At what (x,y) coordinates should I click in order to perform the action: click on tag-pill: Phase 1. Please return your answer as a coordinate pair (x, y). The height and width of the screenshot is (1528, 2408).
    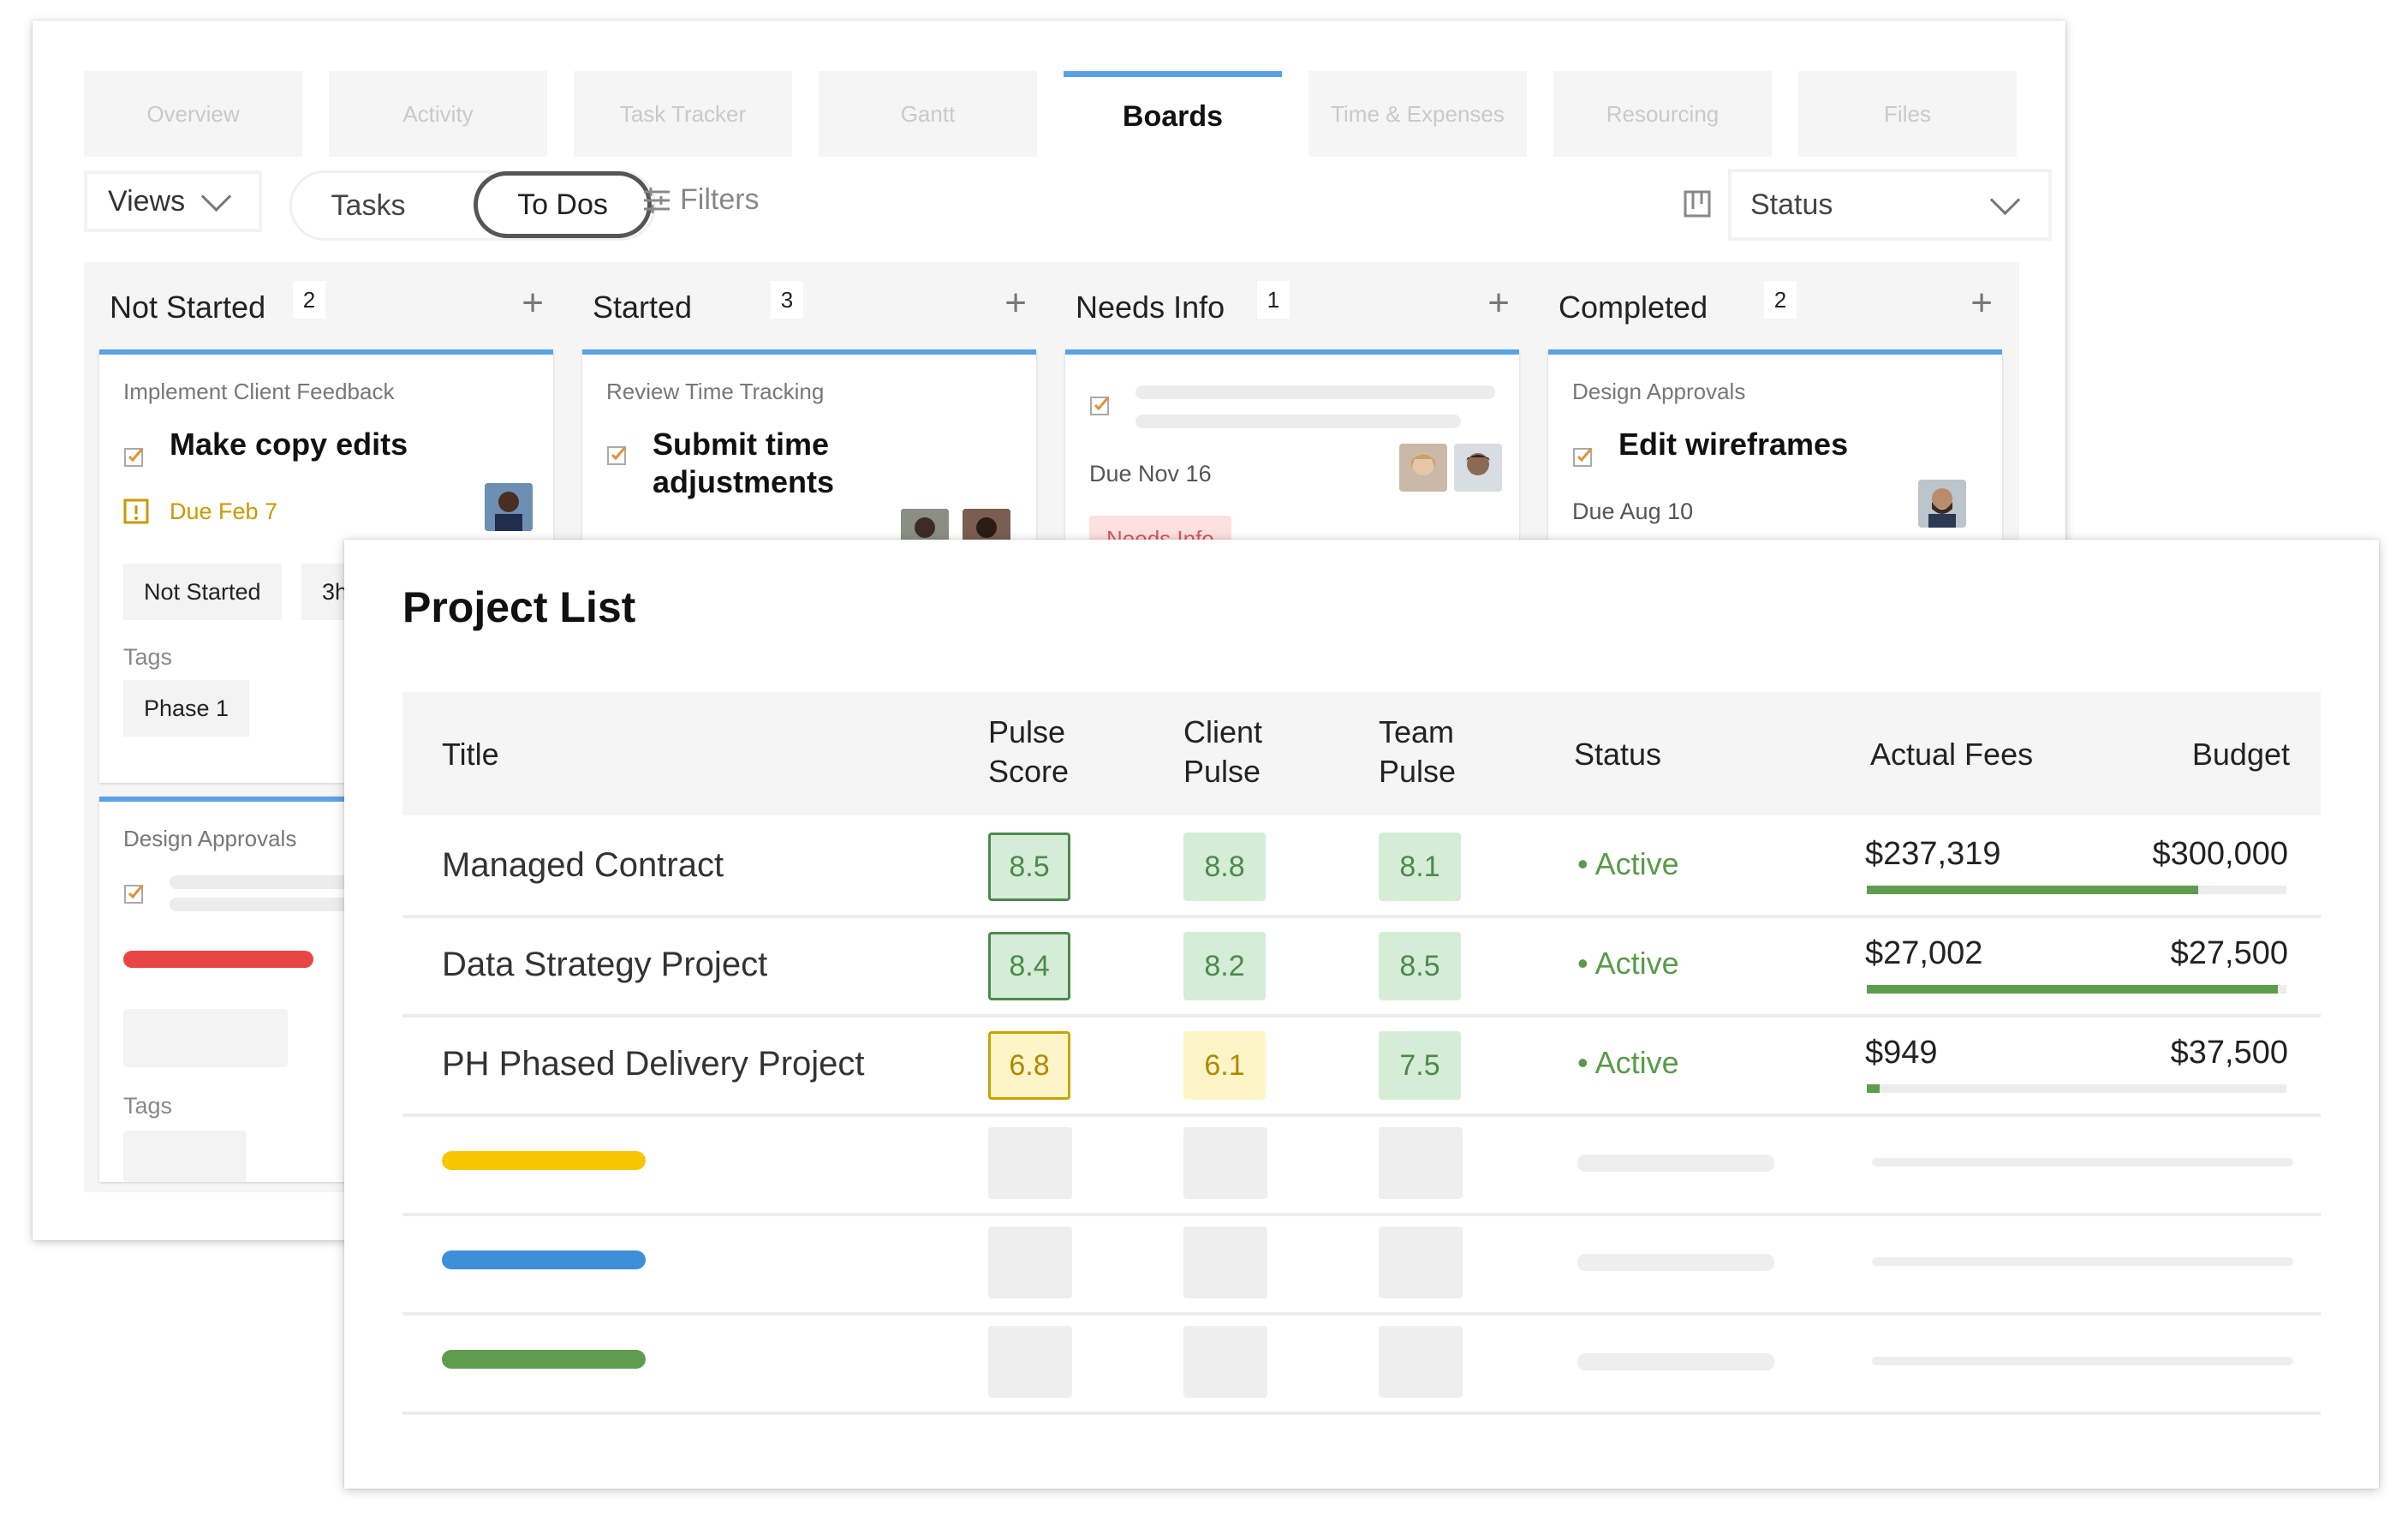
    Looking at the image, I should click on (187, 708).